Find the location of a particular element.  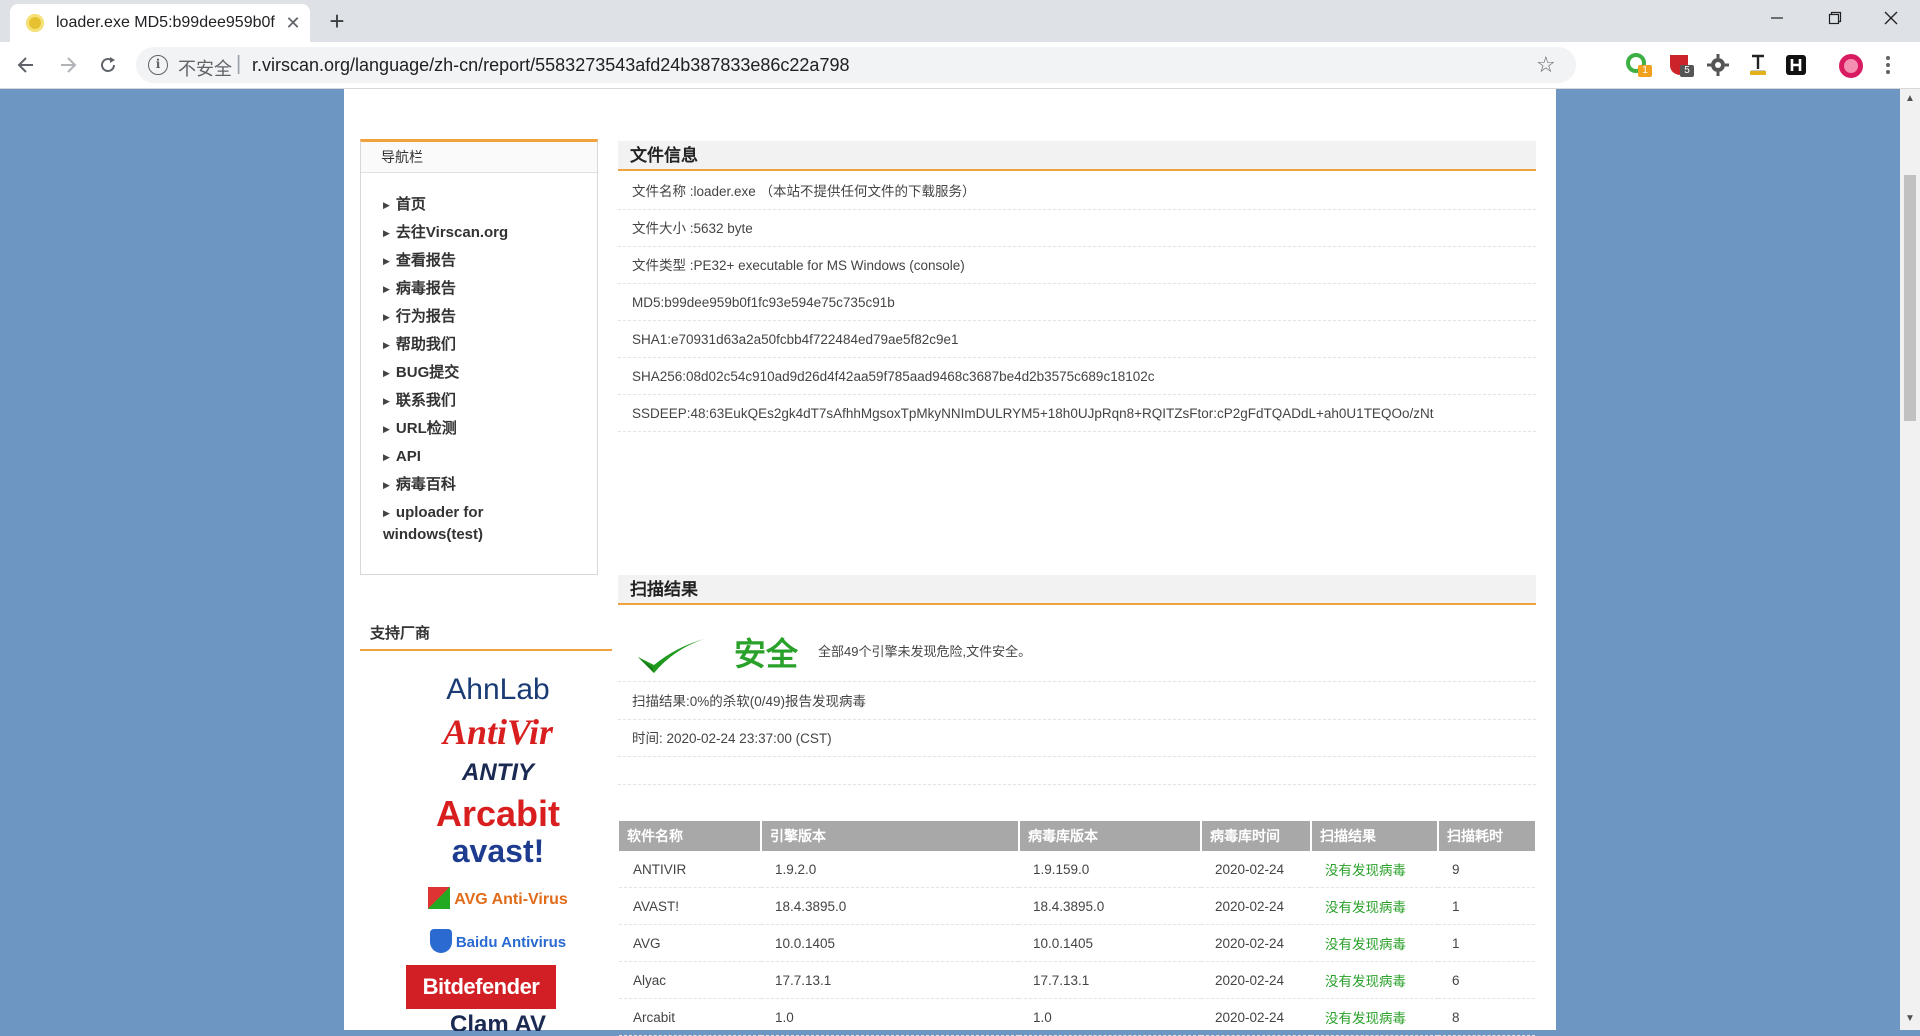

col-header-engine: 软件名称 is located at coordinates (690, 836).